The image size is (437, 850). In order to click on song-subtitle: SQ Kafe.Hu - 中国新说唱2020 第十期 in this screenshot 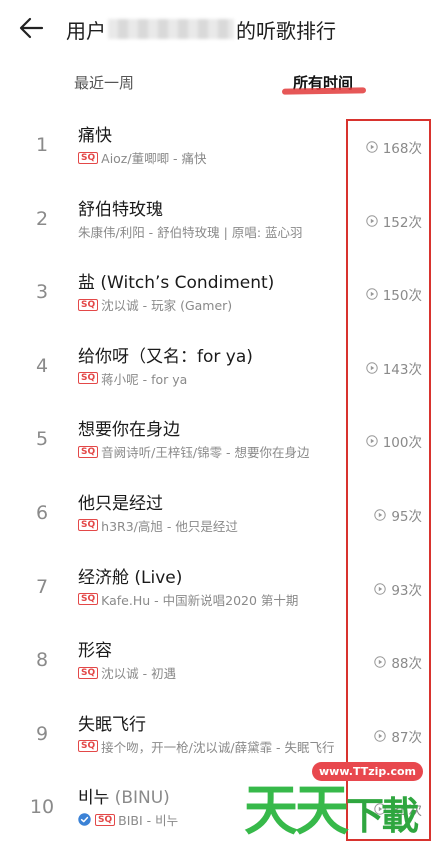, I will do `click(188, 599)`.